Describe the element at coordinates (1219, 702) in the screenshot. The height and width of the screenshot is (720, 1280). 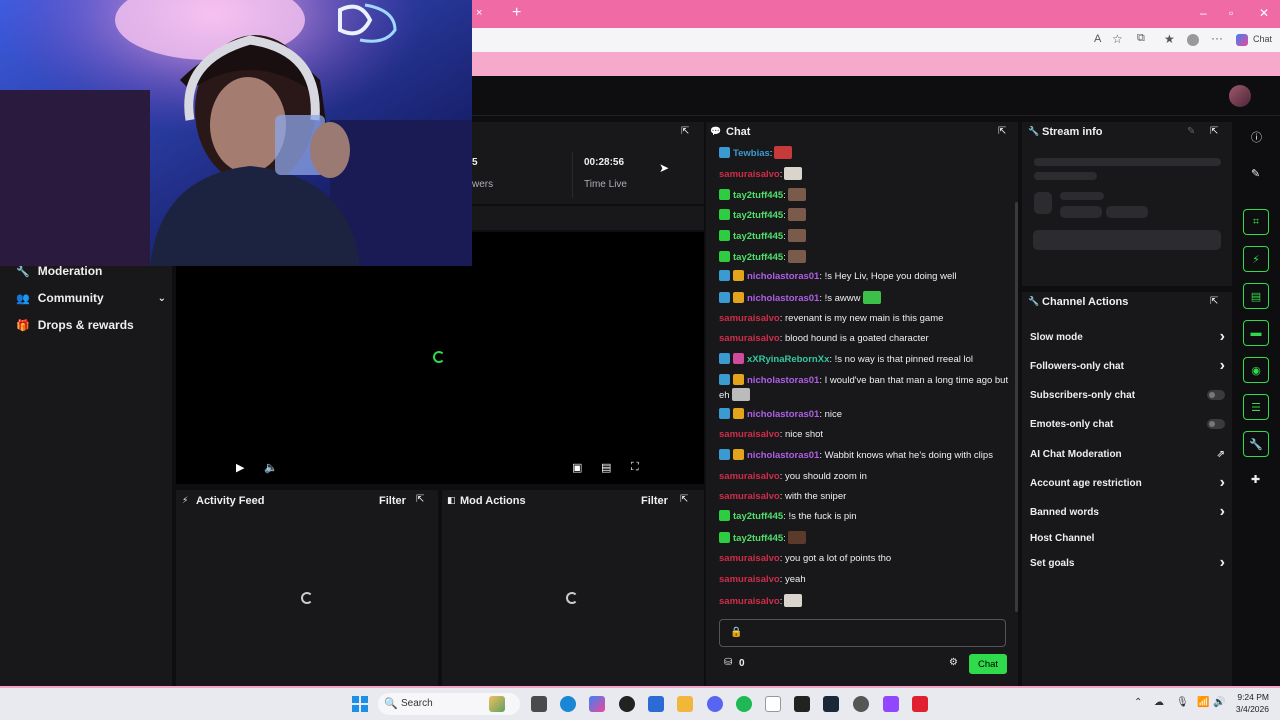
I see `speaker-icon: 🔊` at that location.